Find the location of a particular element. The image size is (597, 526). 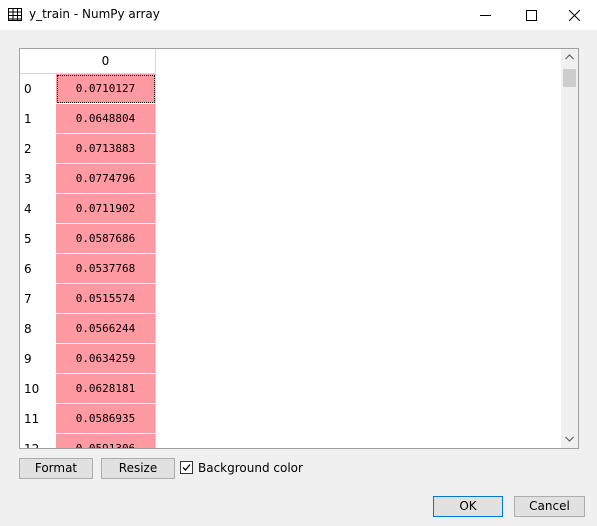

window-title: y_train - NumPy array is located at coordinates (94, 14).